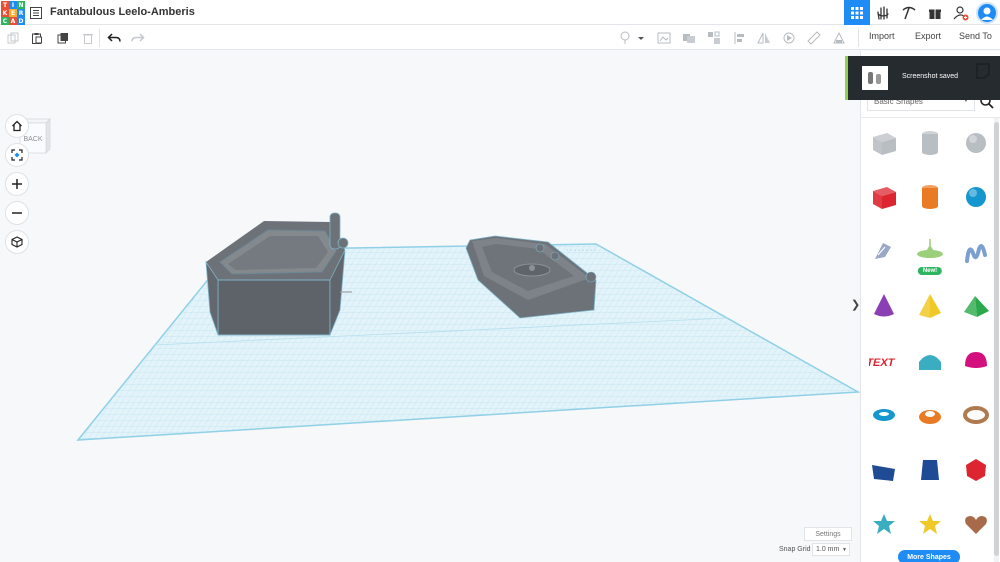 The height and width of the screenshot is (562, 1000). What do you see at coordinates (63, 38) in the screenshot?
I see `duplicate-icon` at bounding box center [63, 38].